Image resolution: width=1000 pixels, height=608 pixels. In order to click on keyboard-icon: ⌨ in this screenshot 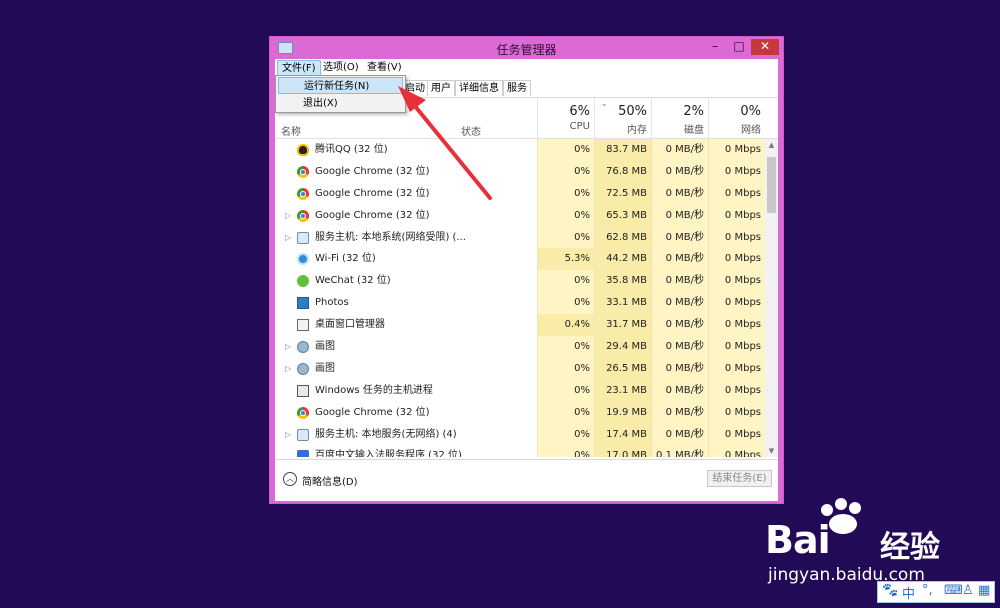, I will do `click(953, 590)`.